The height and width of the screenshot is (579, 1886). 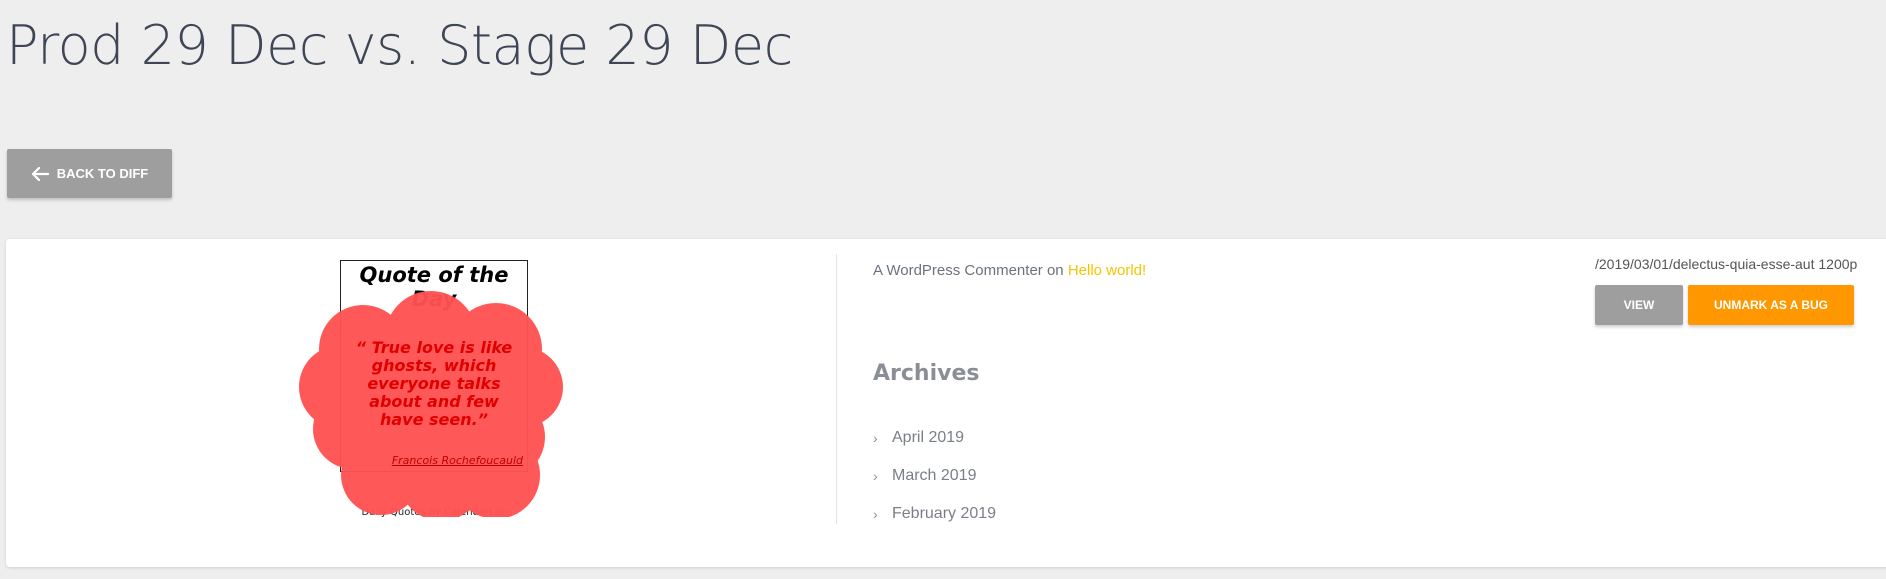 I want to click on back-to-diff-button: BACK TO DIFF, so click(x=89, y=173).